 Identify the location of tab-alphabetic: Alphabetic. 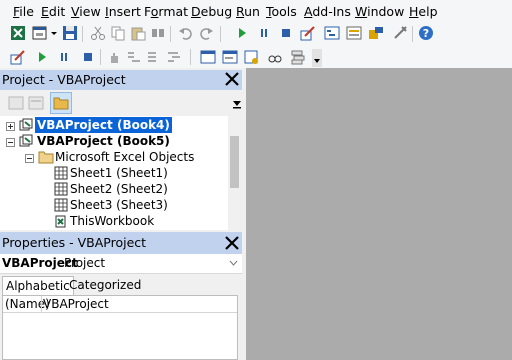
(38, 285).